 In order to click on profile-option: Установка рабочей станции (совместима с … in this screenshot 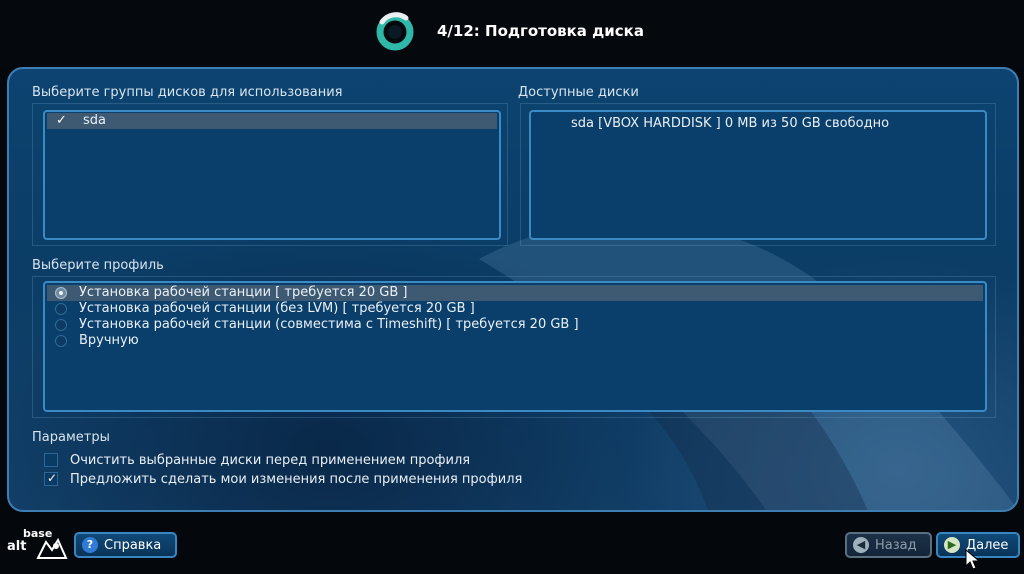, I will do `click(515, 325)`.